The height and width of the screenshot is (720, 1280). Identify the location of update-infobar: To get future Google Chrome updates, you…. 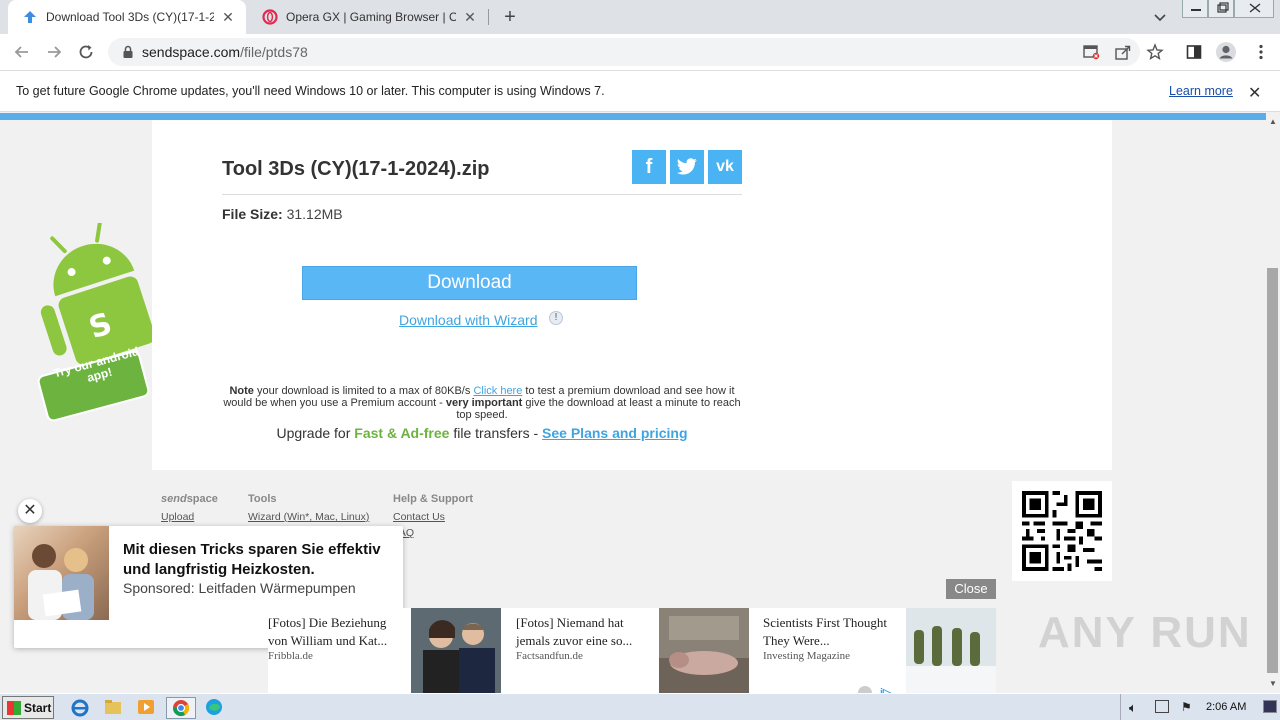
(640, 91).